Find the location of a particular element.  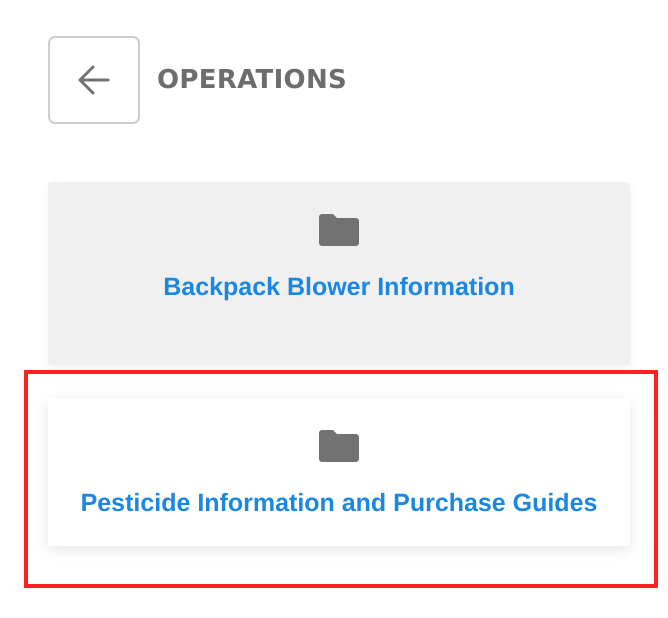

folder-link: Pesticide Information and Purchase Guides is located at coordinates (339, 503).